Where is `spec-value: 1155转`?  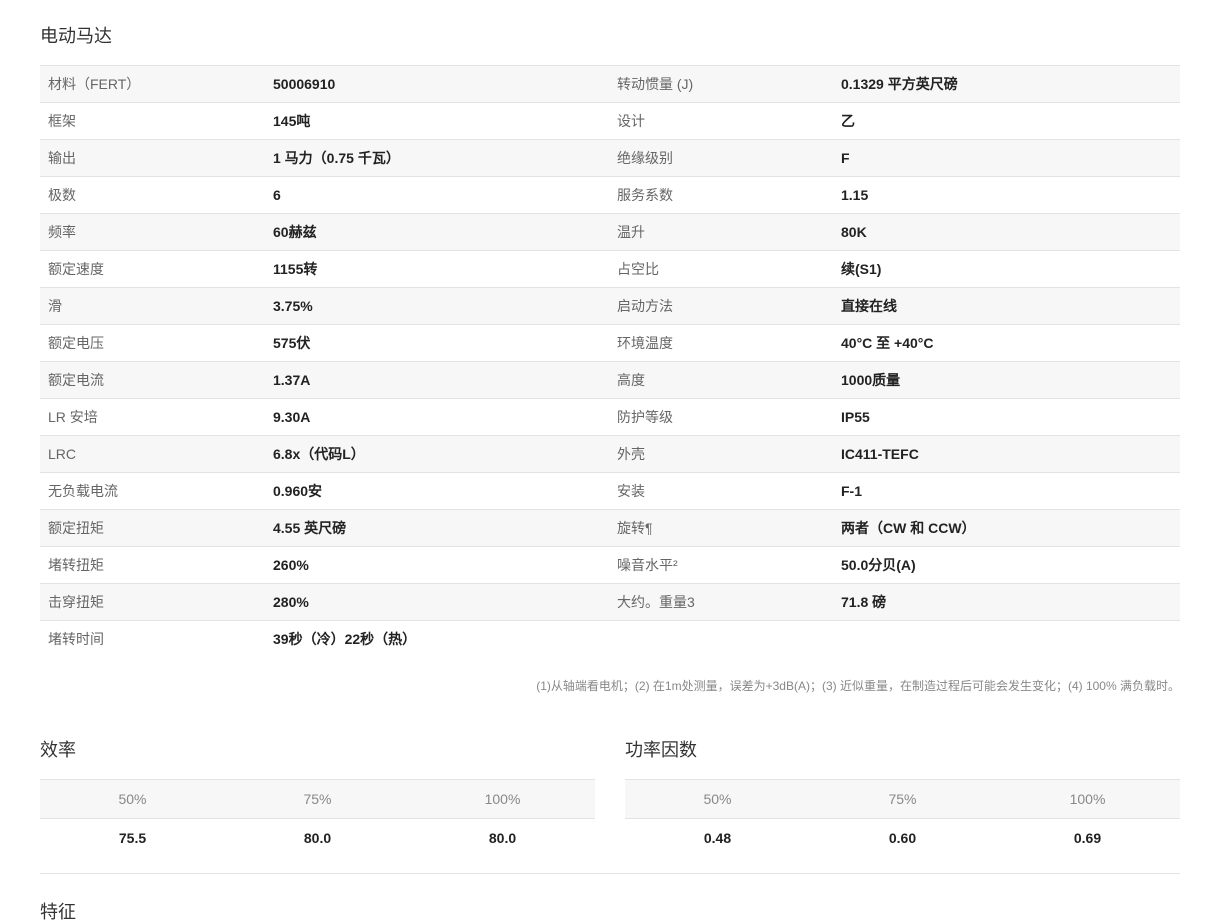 spec-value: 1155转 is located at coordinates (437, 269).